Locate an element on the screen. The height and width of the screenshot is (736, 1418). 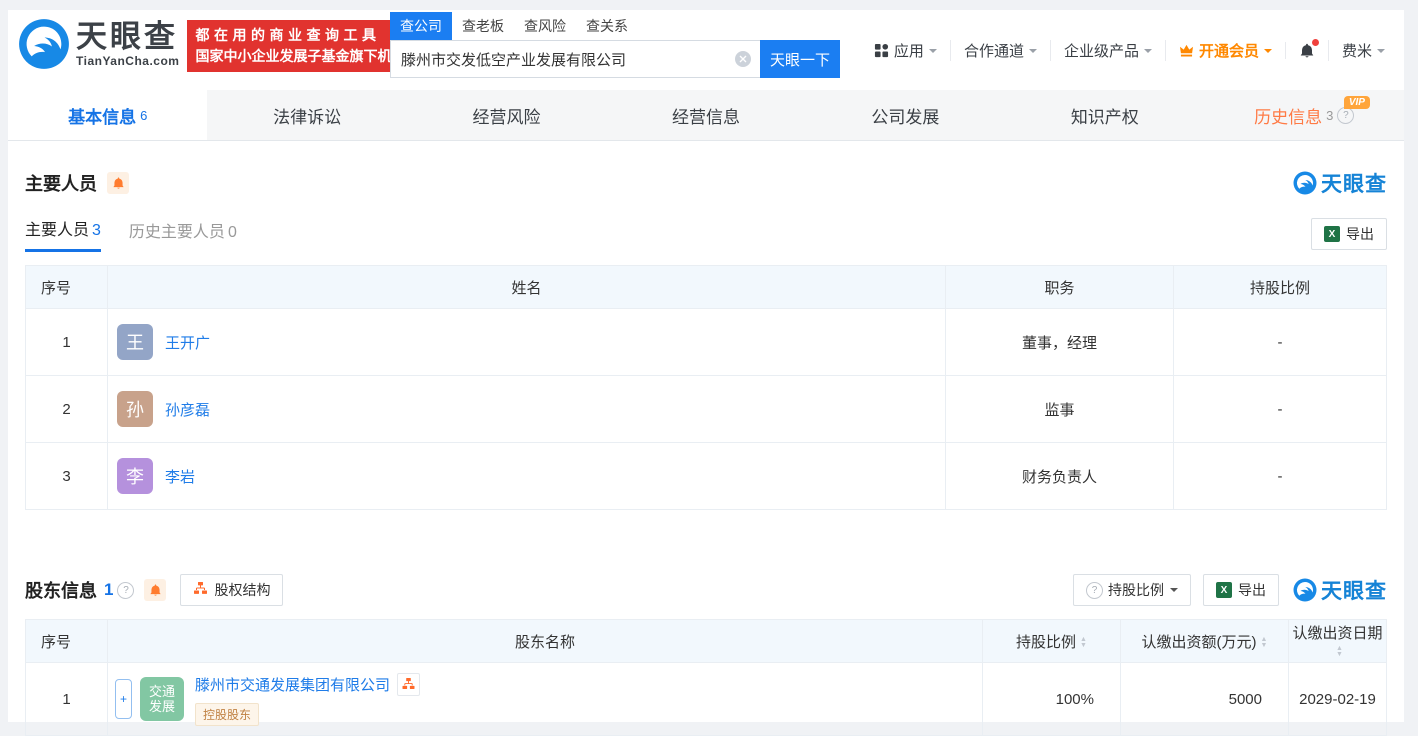
avatar: 孙 is located at coordinates (135, 409).